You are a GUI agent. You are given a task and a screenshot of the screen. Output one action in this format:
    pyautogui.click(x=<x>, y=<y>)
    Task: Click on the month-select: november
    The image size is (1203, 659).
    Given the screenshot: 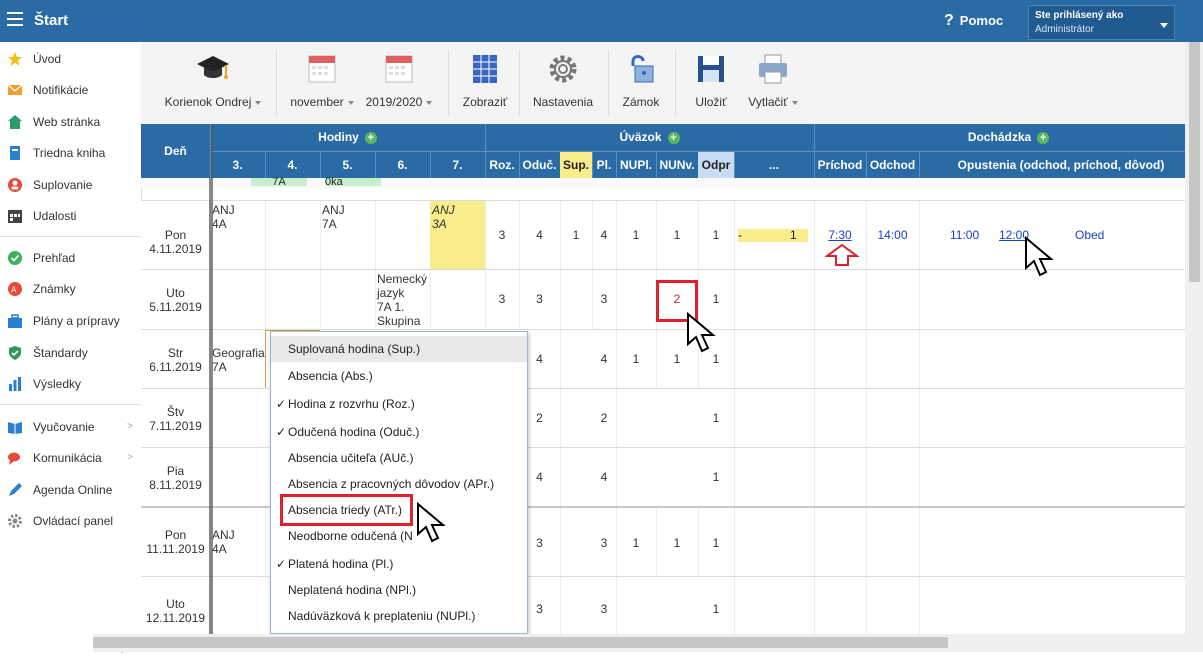 What is the action you would take?
    pyautogui.click(x=322, y=80)
    